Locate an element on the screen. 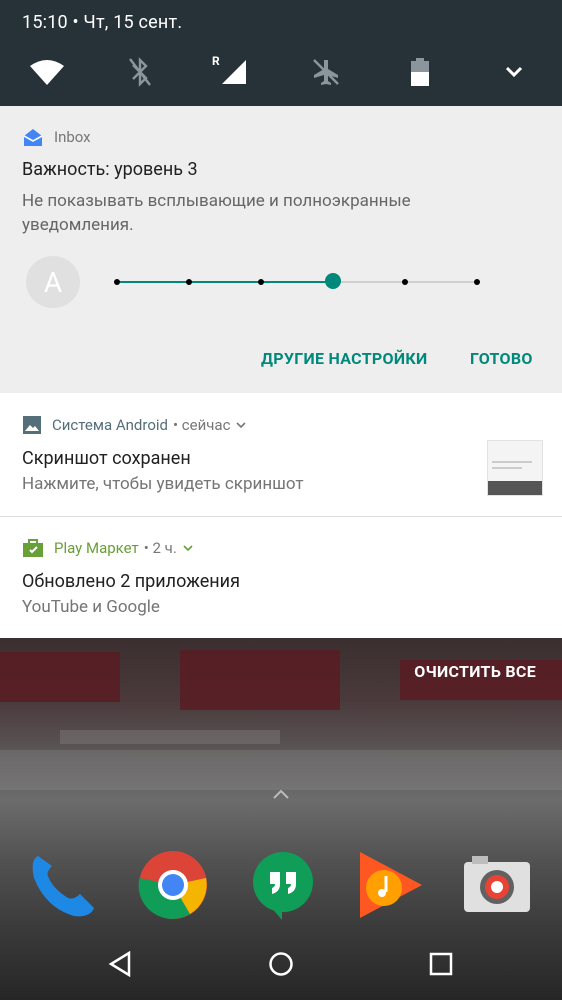 This screenshot has height=1000, width=562. bluetooth-off-icon is located at coordinates (140, 72).